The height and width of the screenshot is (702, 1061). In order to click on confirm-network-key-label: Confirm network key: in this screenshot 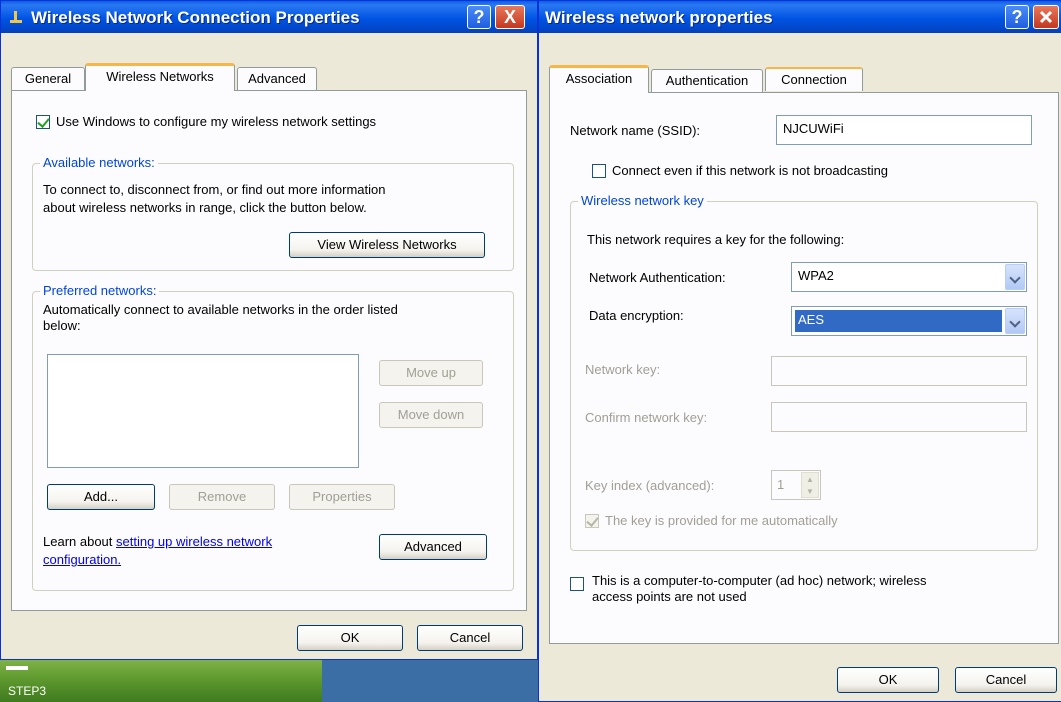, I will do `click(646, 417)`.